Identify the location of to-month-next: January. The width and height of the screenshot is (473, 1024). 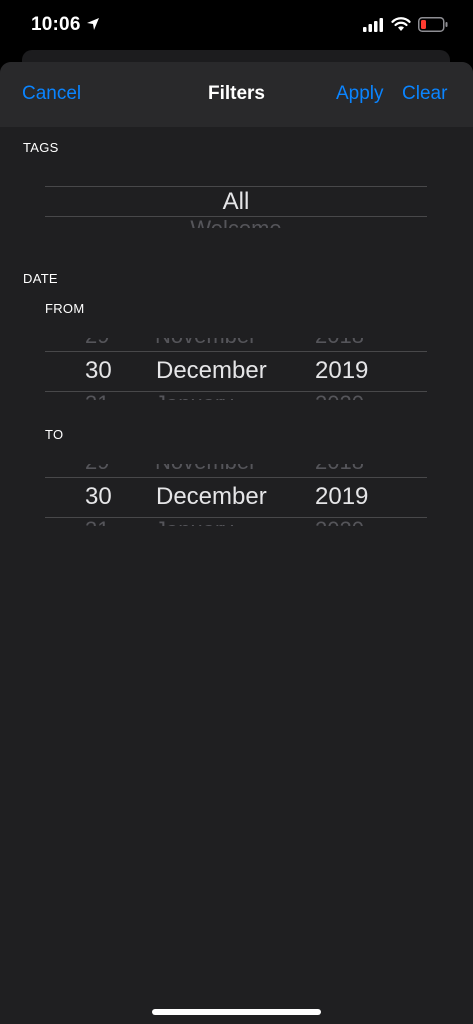
(194, 522).